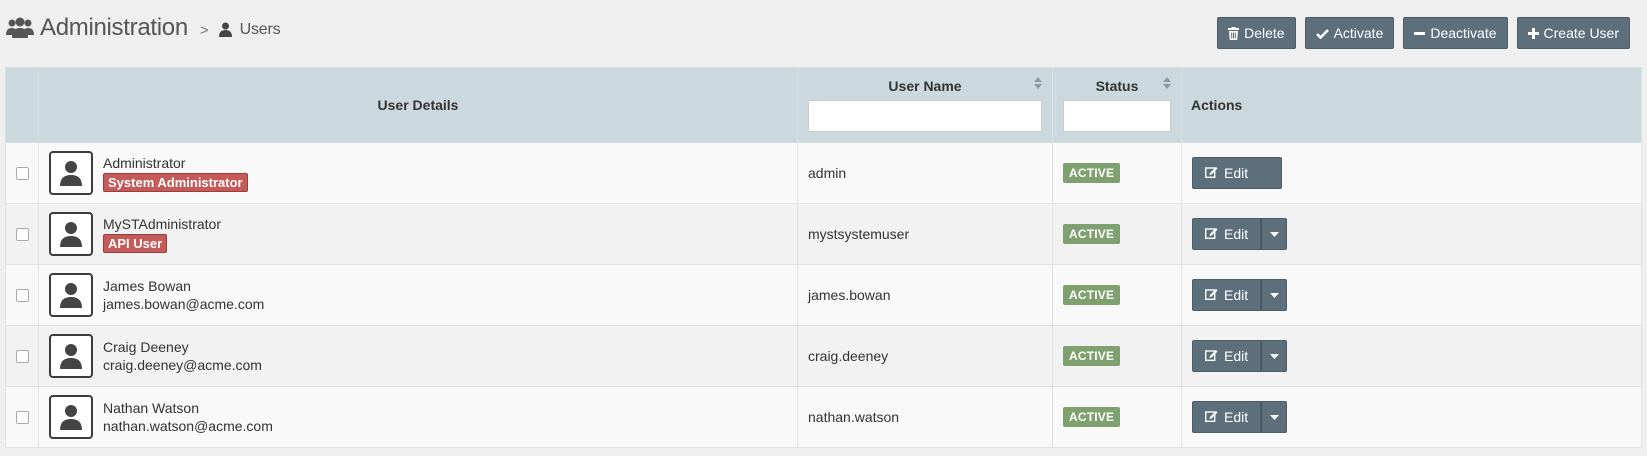 This screenshot has height=456, width=1647. Describe the element at coordinates (418, 105) in the screenshot. I see `user-details-column-header: User Details` at that location.